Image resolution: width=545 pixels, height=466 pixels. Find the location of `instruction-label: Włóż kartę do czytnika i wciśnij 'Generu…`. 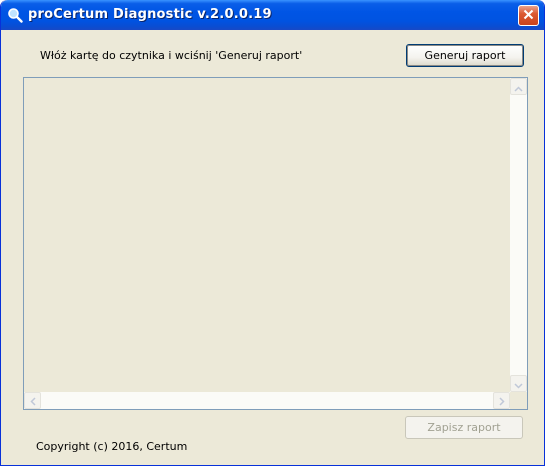

instruction-label: Włóż kartę do czytnika i wciśnij 'Generu… is located at coordinates (171, 55).